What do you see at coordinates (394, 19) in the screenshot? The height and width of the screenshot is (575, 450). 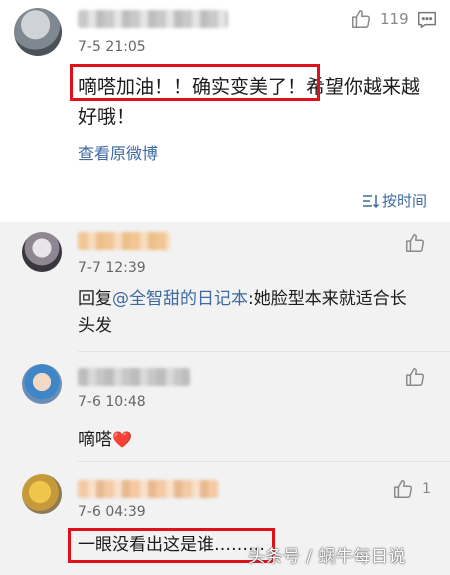 I see `like-count: 119` at bounding box center [394, 19].